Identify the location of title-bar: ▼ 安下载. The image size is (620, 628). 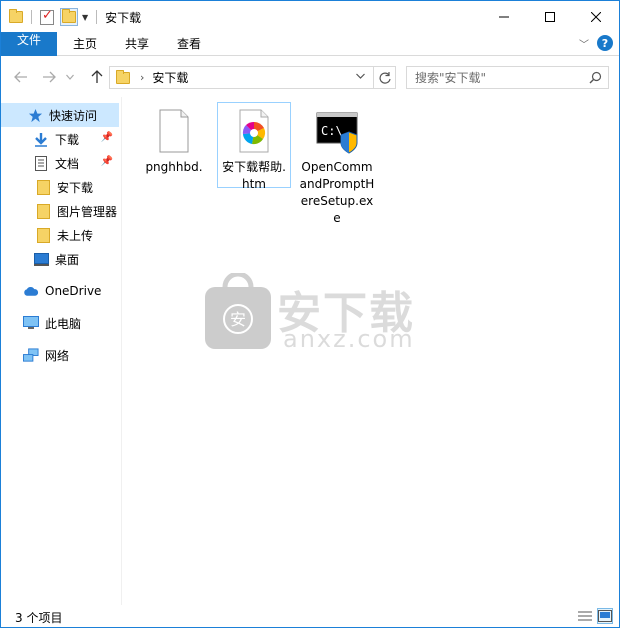
(310, 16).